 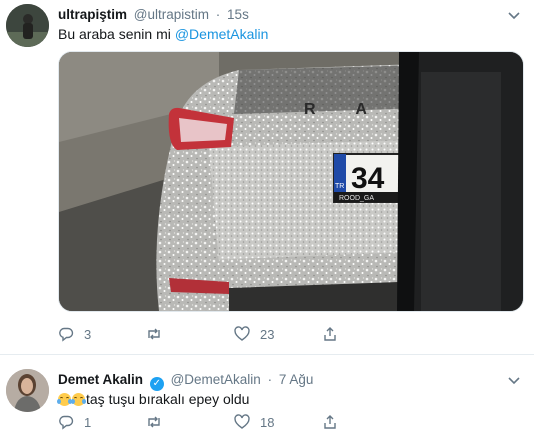 I want to click on reply-button: 1, so click(x=74, y=422).